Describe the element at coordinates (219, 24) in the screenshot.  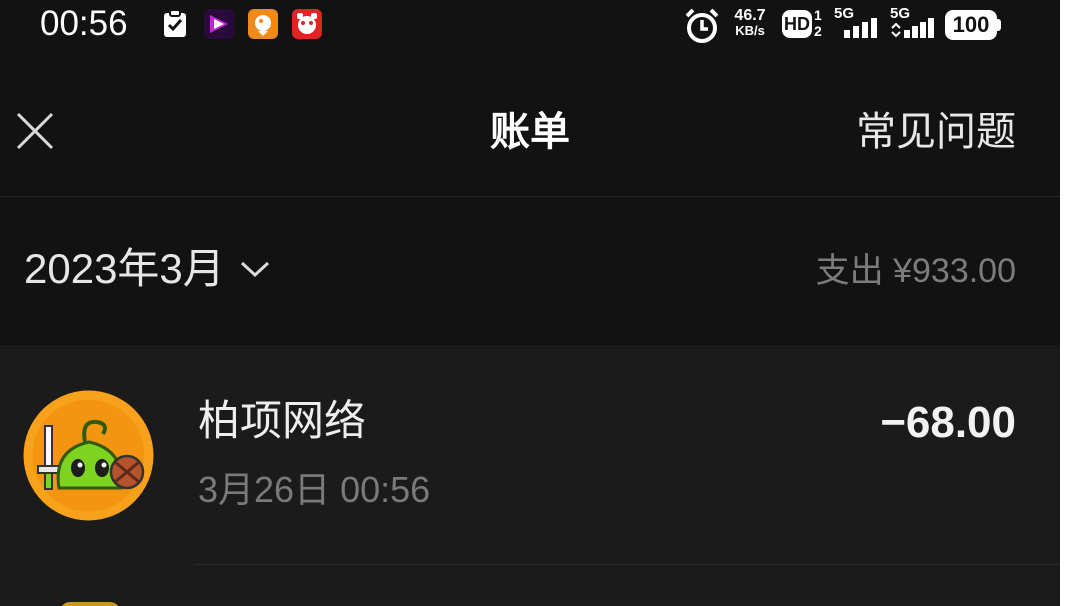
I see `video-app-icon` at that location.